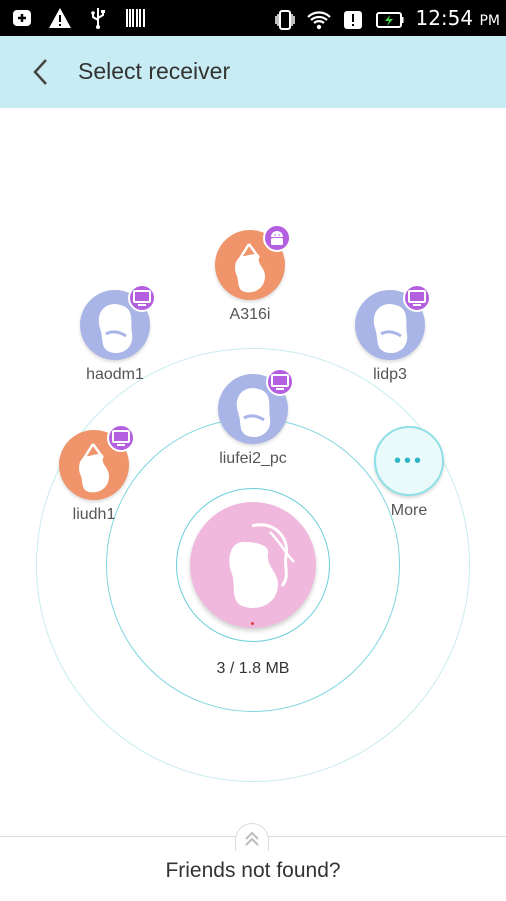 Image resolution: width=506 pixels, height=901 pixels. I want to click on device-haodm1: haodm1, so click(115, 334).